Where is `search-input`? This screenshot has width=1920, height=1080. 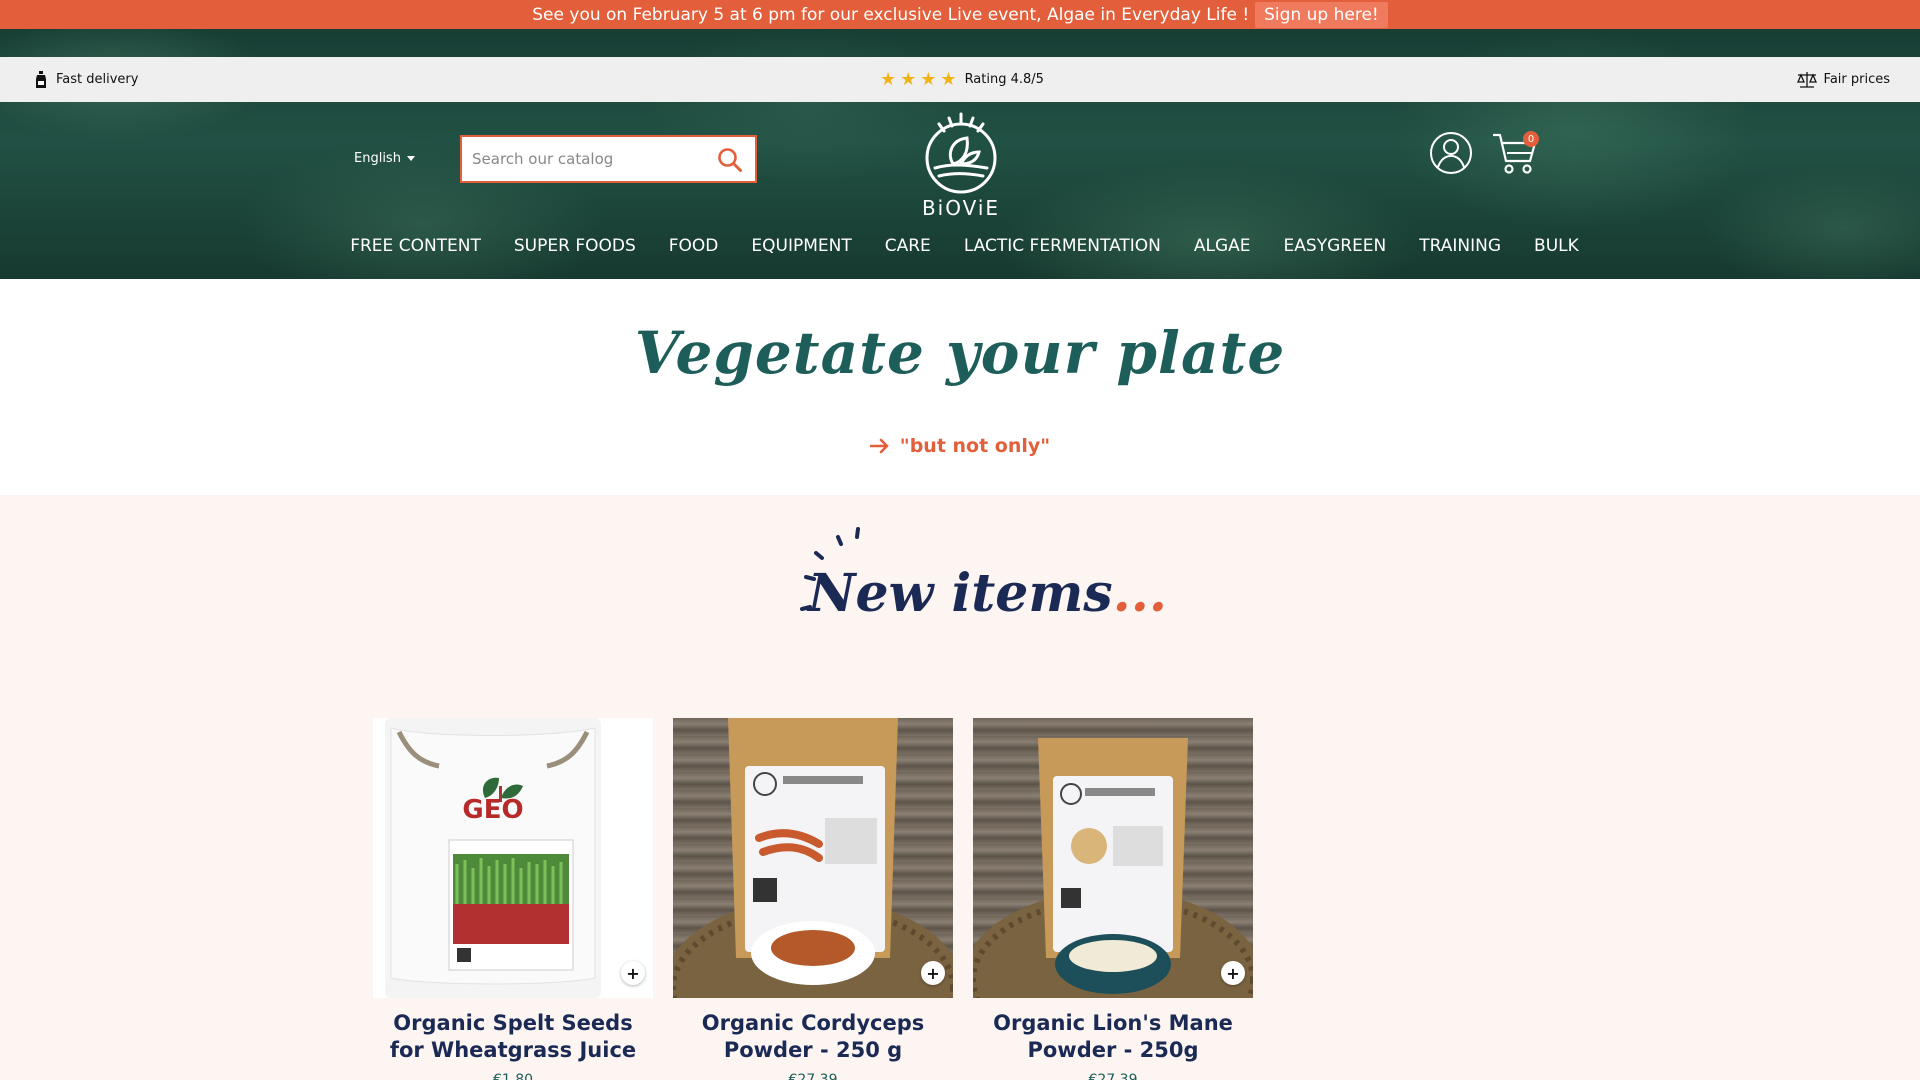 search-input is located at coordinates (582, 159).